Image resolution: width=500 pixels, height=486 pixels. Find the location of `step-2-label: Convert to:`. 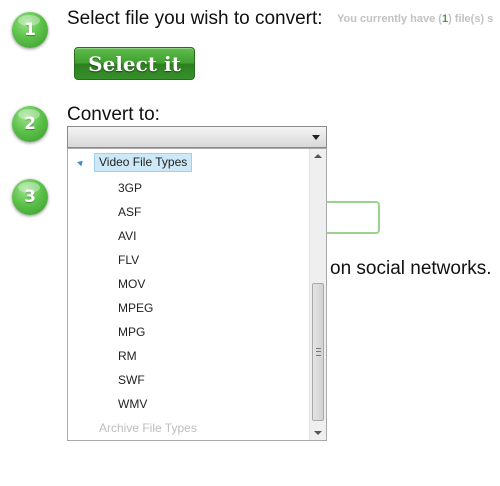

step-2-label: Convert to: is located at coordinates (113, 114).